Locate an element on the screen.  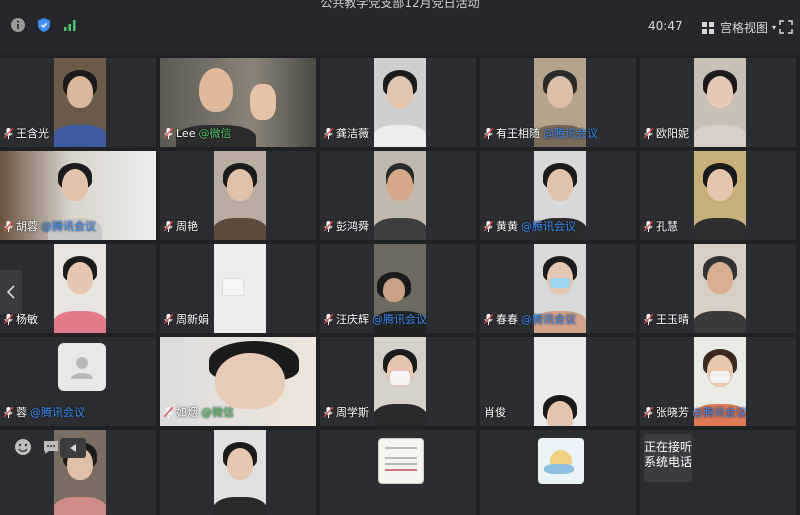
triangle-left-icon is located at coordinates (73, 448).